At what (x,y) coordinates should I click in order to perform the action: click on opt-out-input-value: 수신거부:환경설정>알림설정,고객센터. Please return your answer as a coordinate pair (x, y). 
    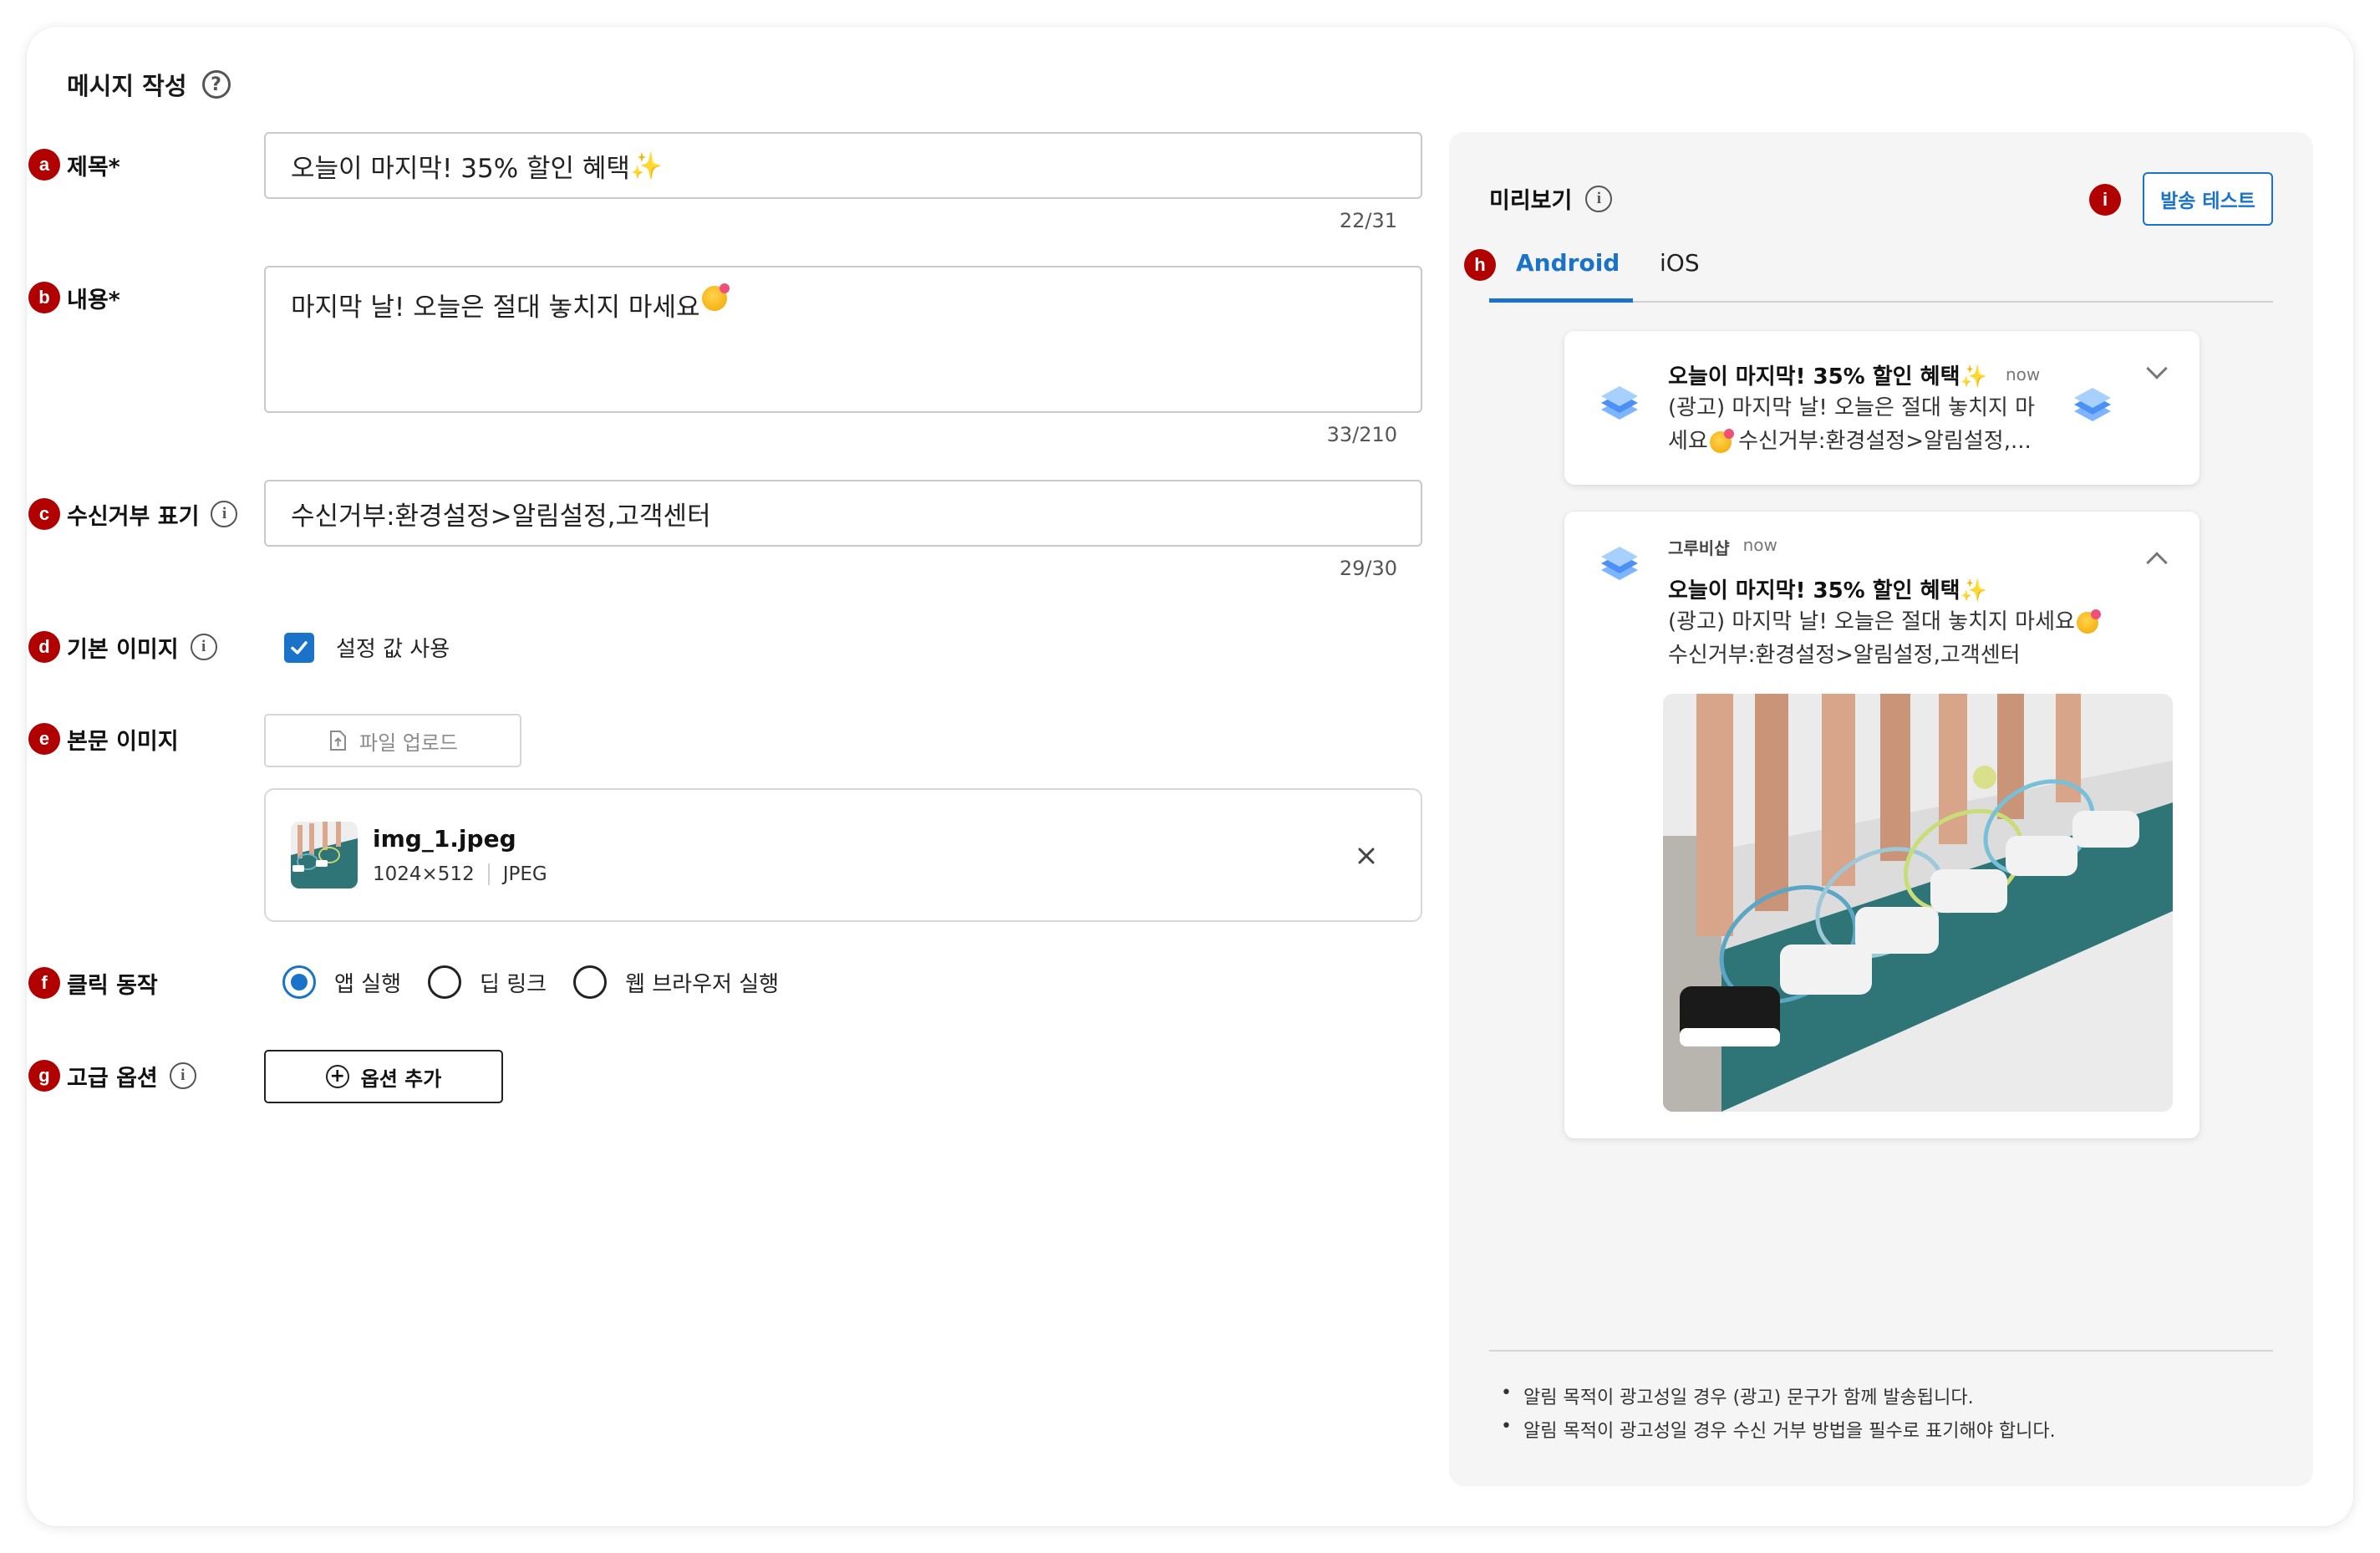
    Looking at the image, I should click on (501, 516).